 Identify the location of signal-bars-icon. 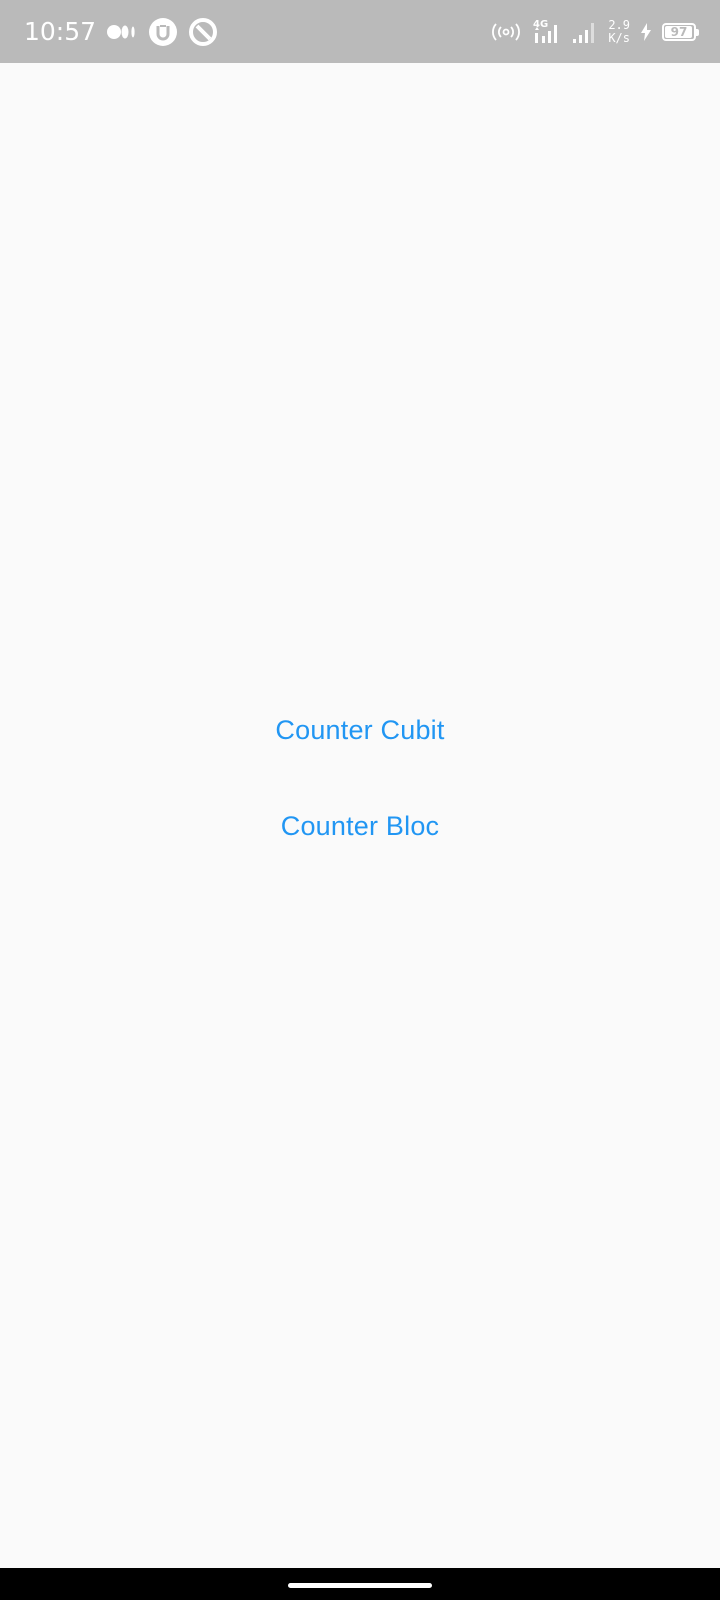
(585, 32).